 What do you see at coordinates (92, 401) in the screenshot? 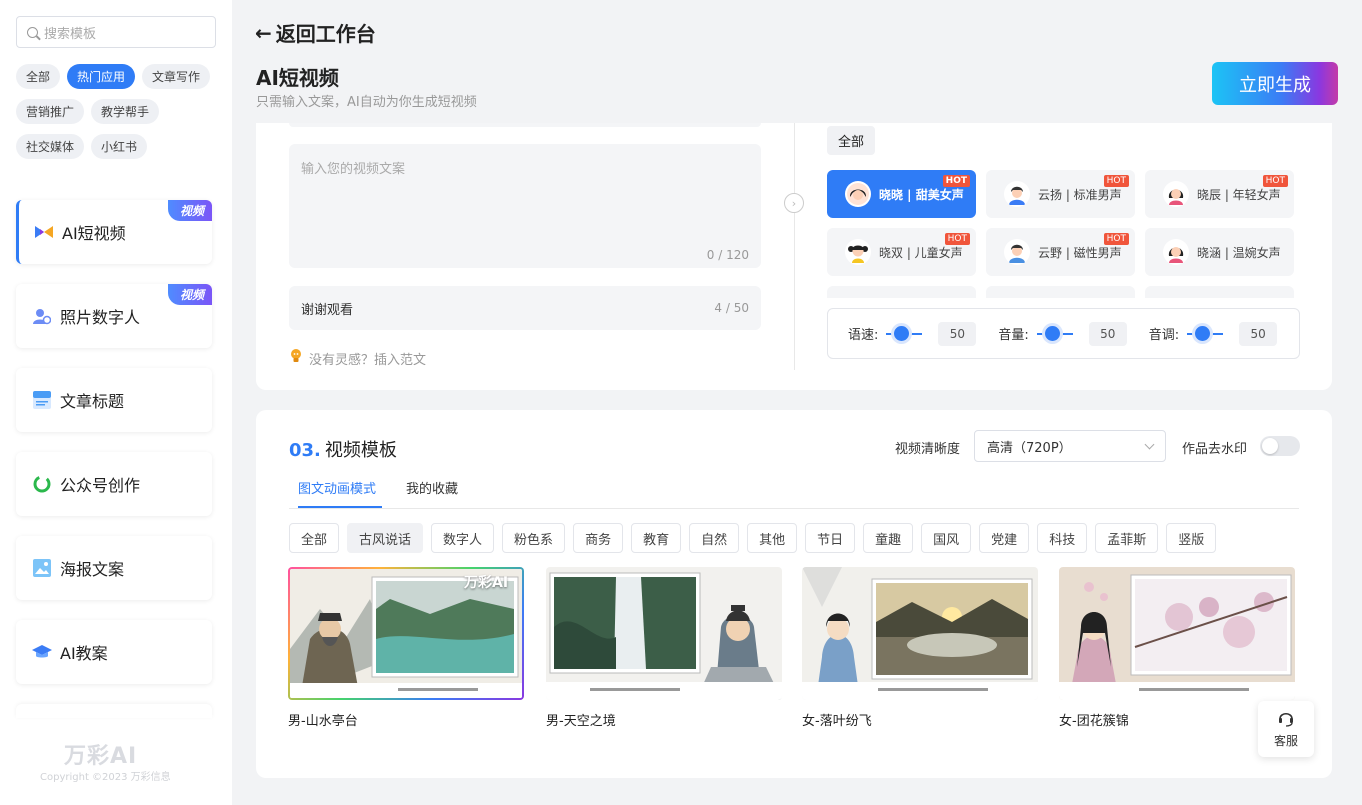
I see `tool-label: 文章标题` at bounding box center [92, 401].